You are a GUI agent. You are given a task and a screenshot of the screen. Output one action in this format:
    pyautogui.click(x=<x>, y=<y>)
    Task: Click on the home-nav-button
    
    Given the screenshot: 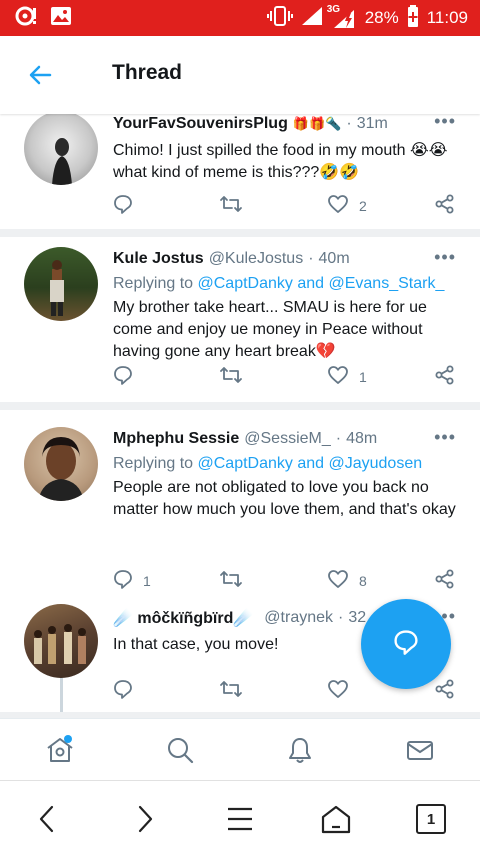 What is the action you would take?
    pyautogui.click(x=60, y=750)
    